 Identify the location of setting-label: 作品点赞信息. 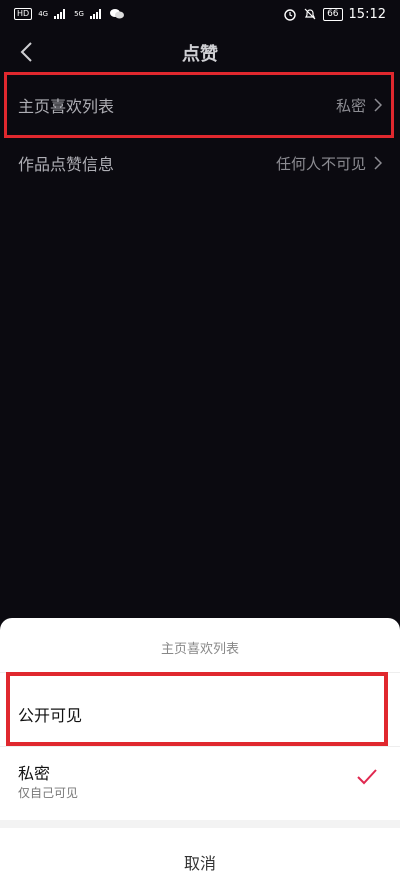
(66, 164).